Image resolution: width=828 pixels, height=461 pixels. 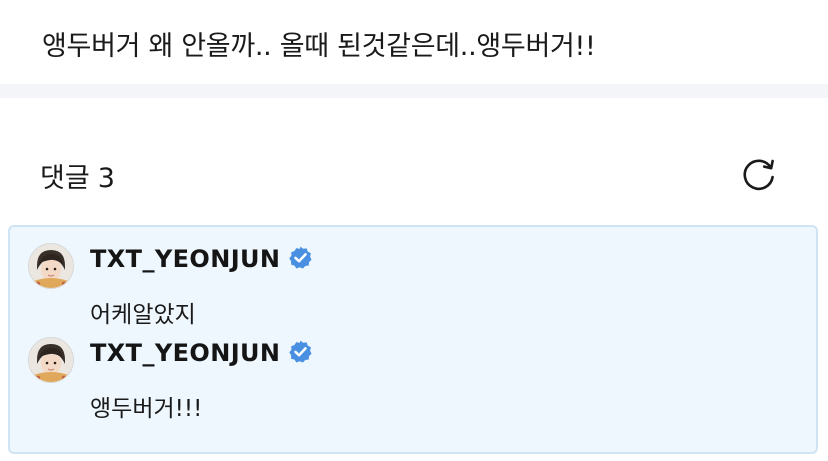 I want to click on comments-count: 3, so click(x=106, y=178).